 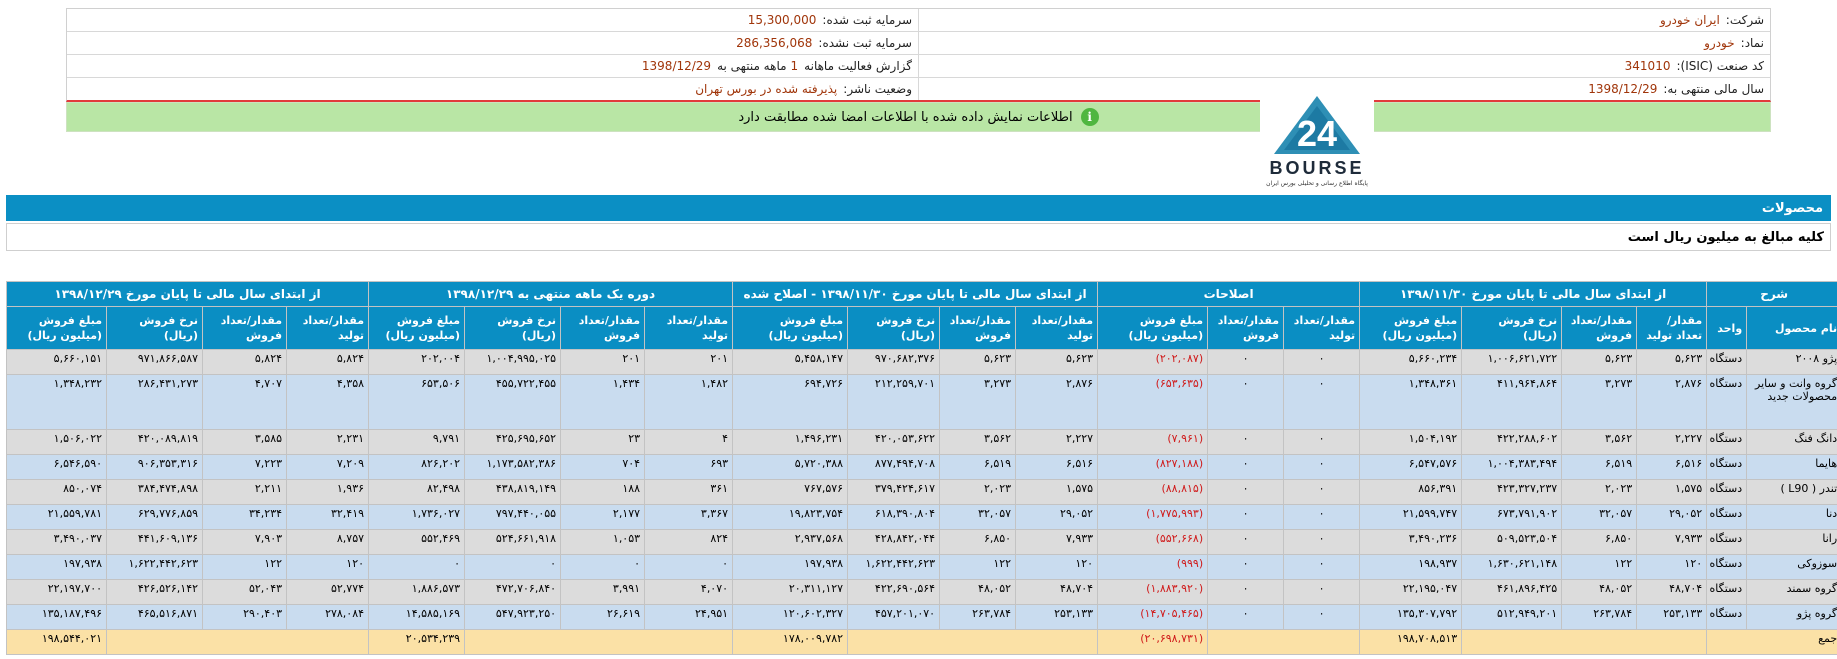 I want to click on cell-value: ۱۸۸, so click(x=603, y=492).